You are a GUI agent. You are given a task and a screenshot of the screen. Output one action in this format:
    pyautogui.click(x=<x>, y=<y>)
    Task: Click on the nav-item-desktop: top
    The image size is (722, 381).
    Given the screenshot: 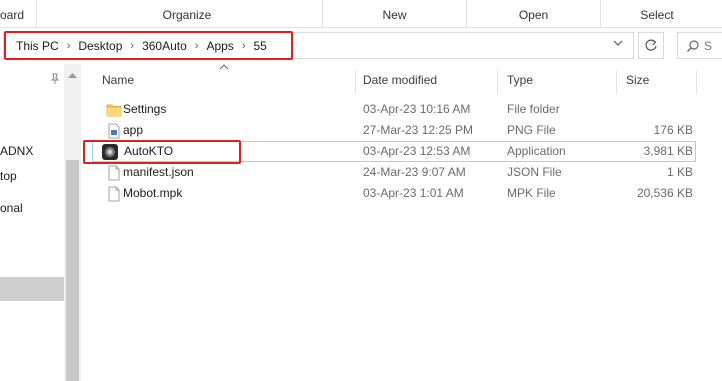 What is the action you would take?
    pyautogui.click(x=8, y=176)
    